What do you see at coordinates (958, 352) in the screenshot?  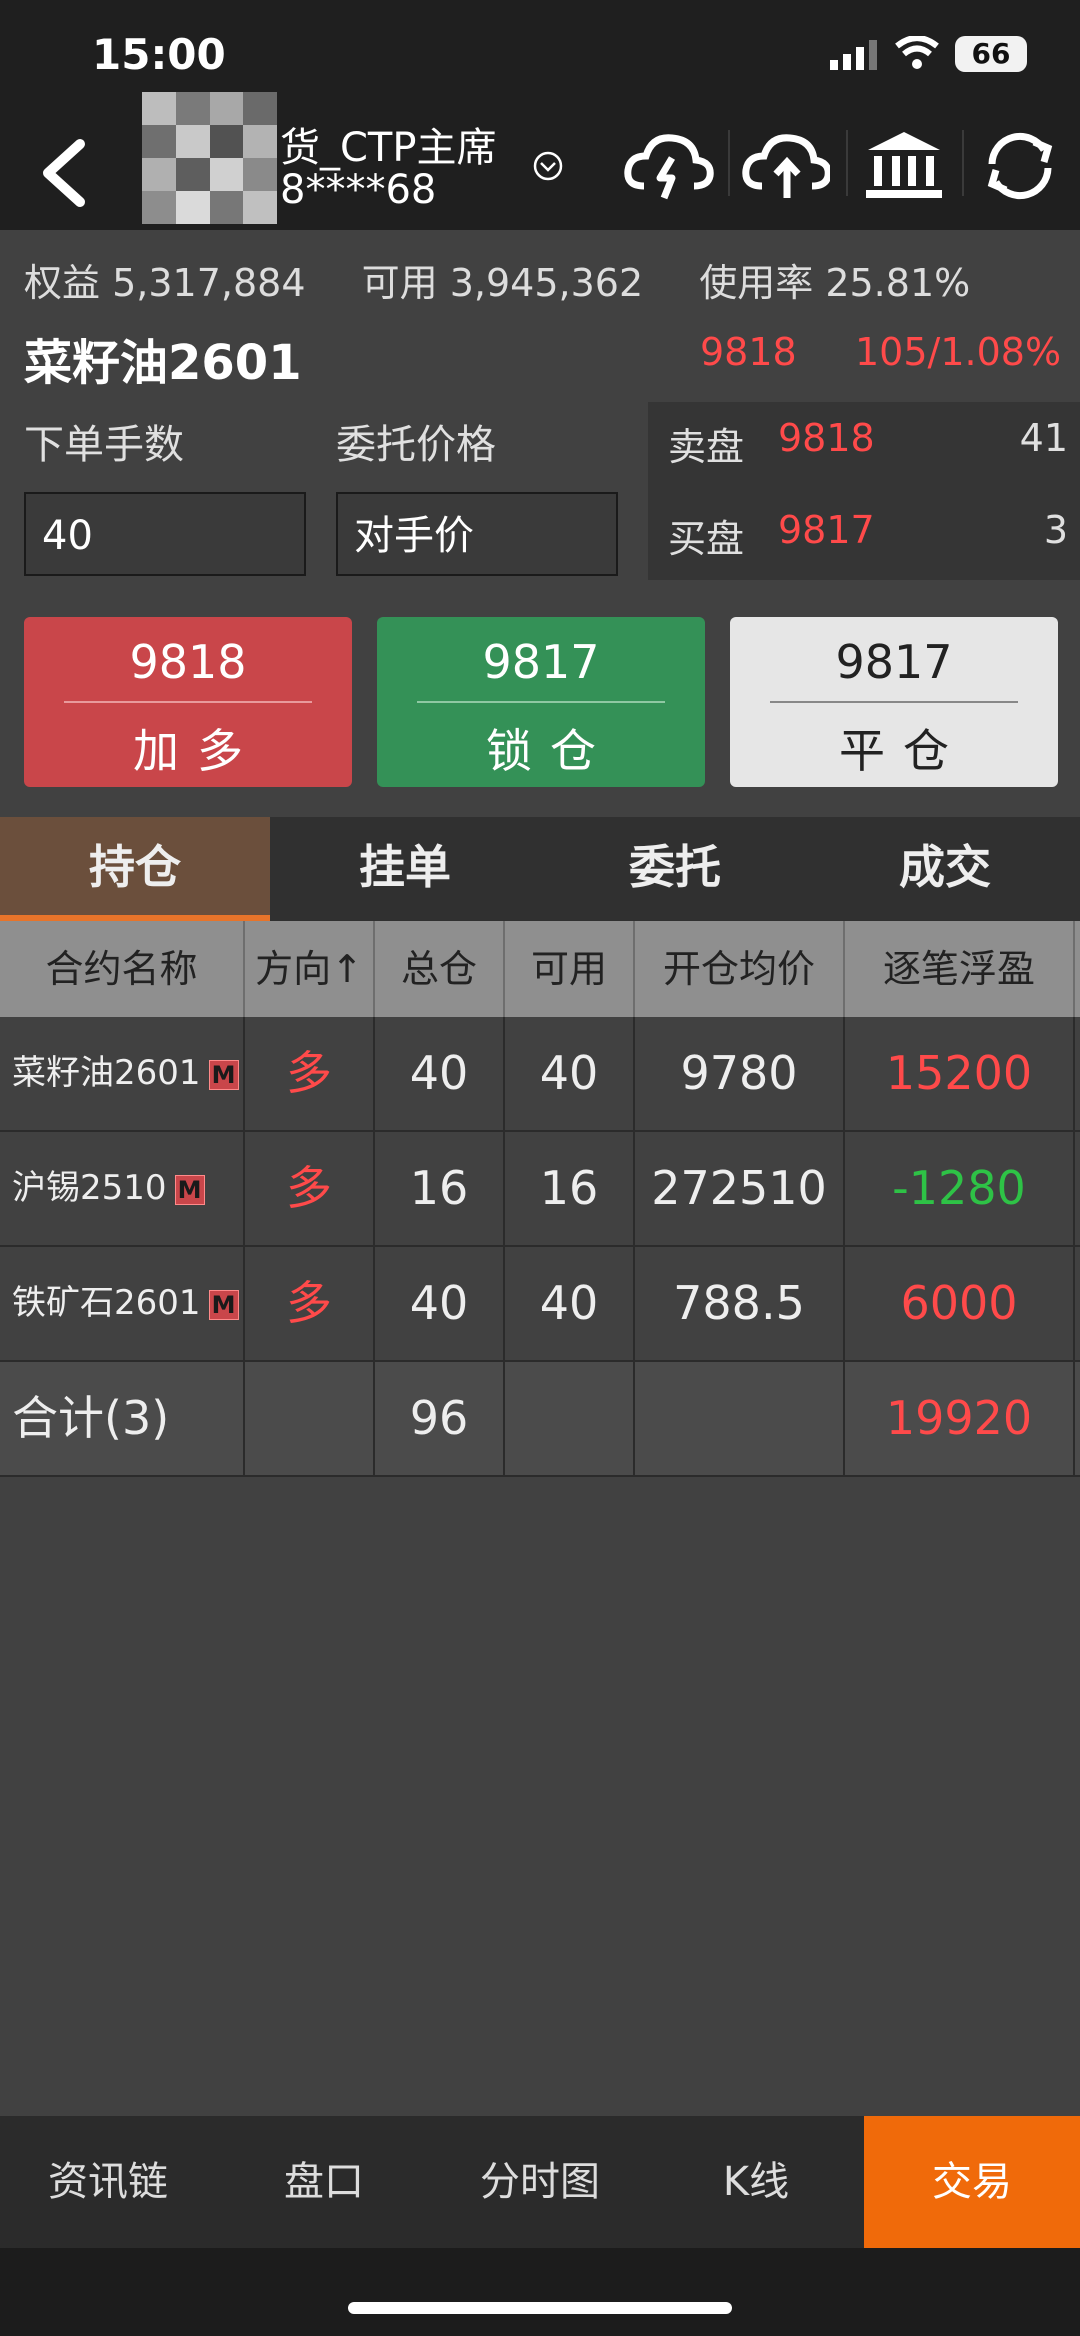 I see `price-change: 105/1.08%` at bounding box center [958, 352].